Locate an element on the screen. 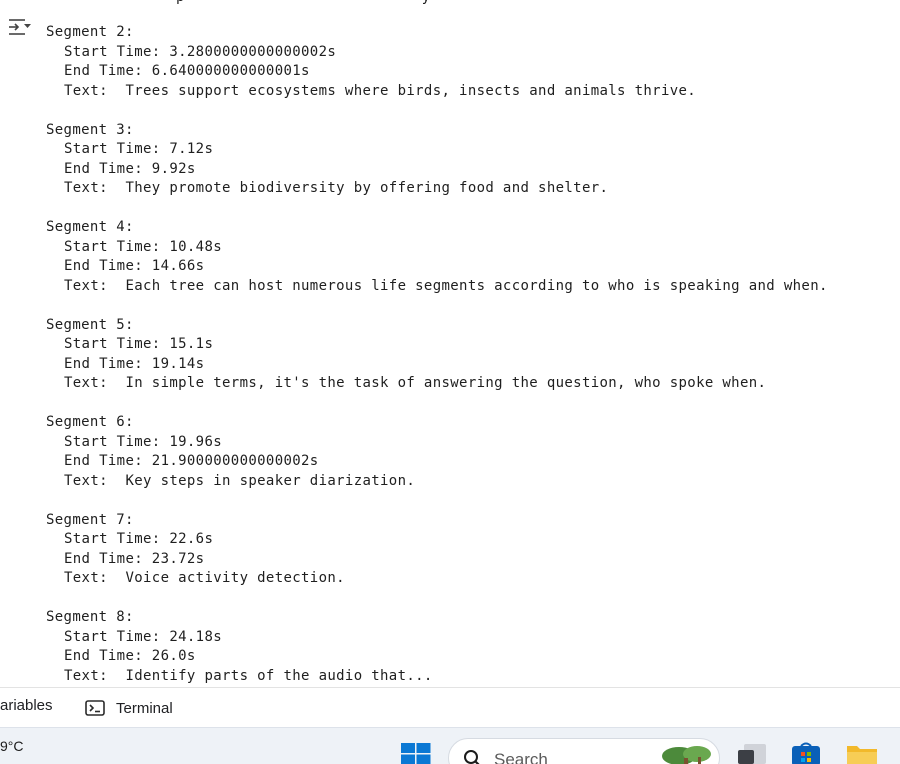  store-icon is located at coordinates (806, 753).